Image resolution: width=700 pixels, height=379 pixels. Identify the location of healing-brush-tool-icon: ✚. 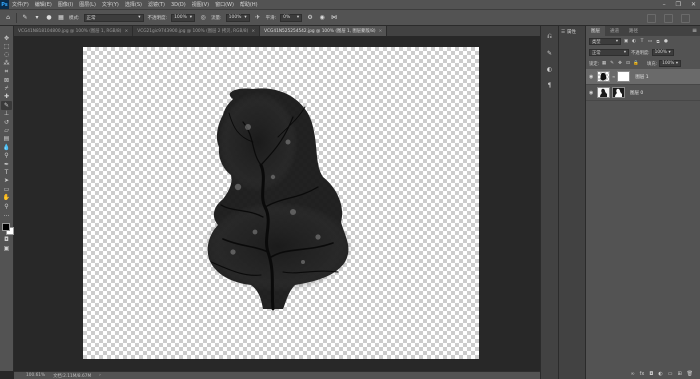
(6, 97).